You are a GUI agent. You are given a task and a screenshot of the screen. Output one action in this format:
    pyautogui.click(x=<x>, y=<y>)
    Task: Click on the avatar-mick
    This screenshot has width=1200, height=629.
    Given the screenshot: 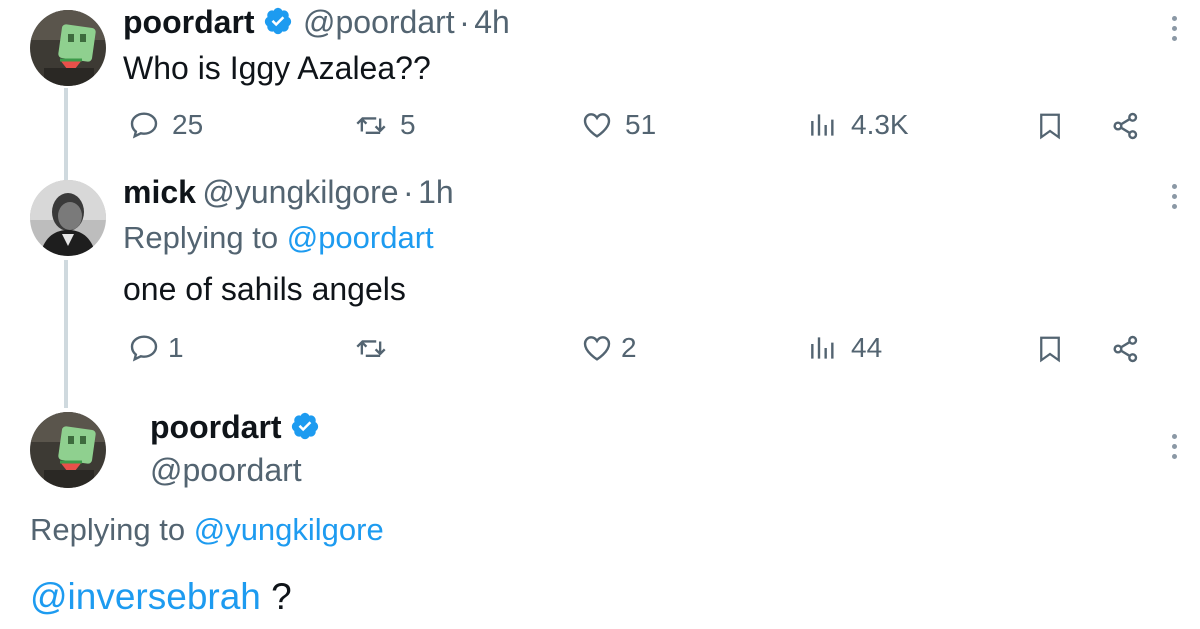 What is the action you would take?
    pyautogui.click(x=68, y=218)
    